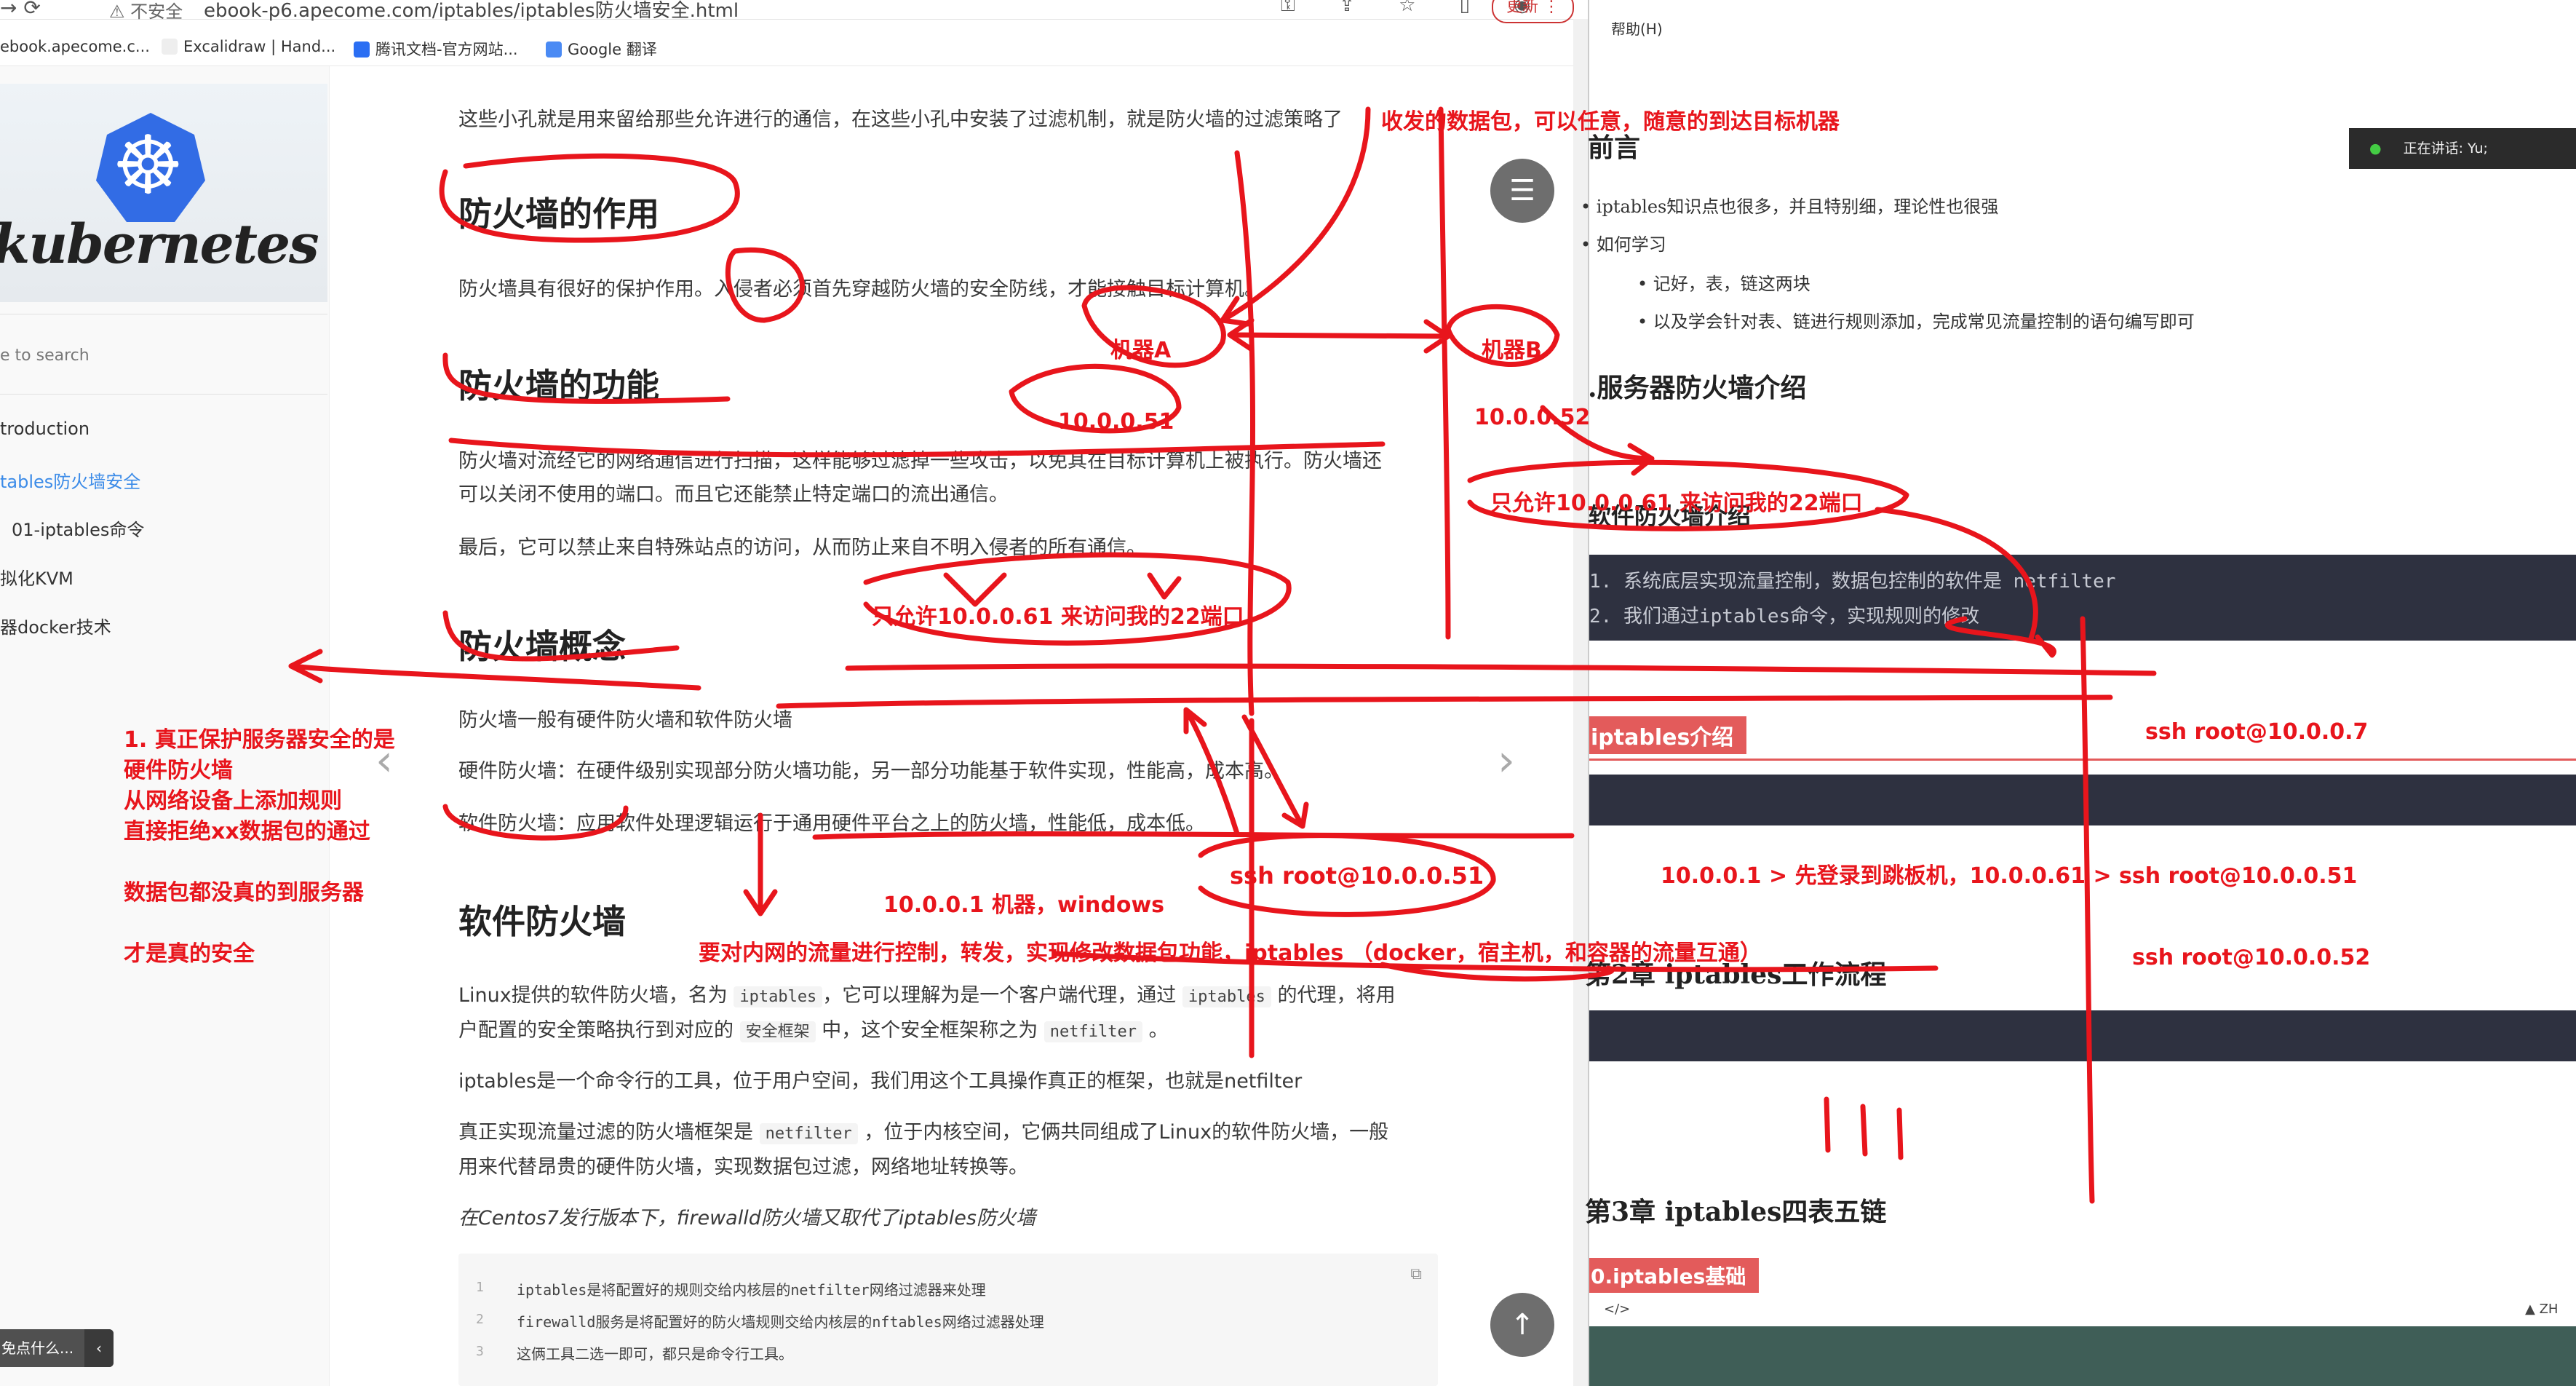 The width and height of the screenshot is (2576, 1386). What do you see at coordinates (1211, 771) in the screenshot?
I see `ink-arrow-up` at bounding box center [1211, 771].